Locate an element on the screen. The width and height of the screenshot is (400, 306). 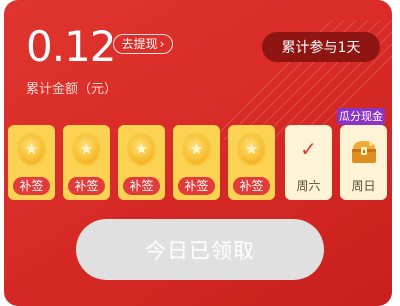
participation-days-badge: 累计参与1天 is located at coordinates (321, 47).